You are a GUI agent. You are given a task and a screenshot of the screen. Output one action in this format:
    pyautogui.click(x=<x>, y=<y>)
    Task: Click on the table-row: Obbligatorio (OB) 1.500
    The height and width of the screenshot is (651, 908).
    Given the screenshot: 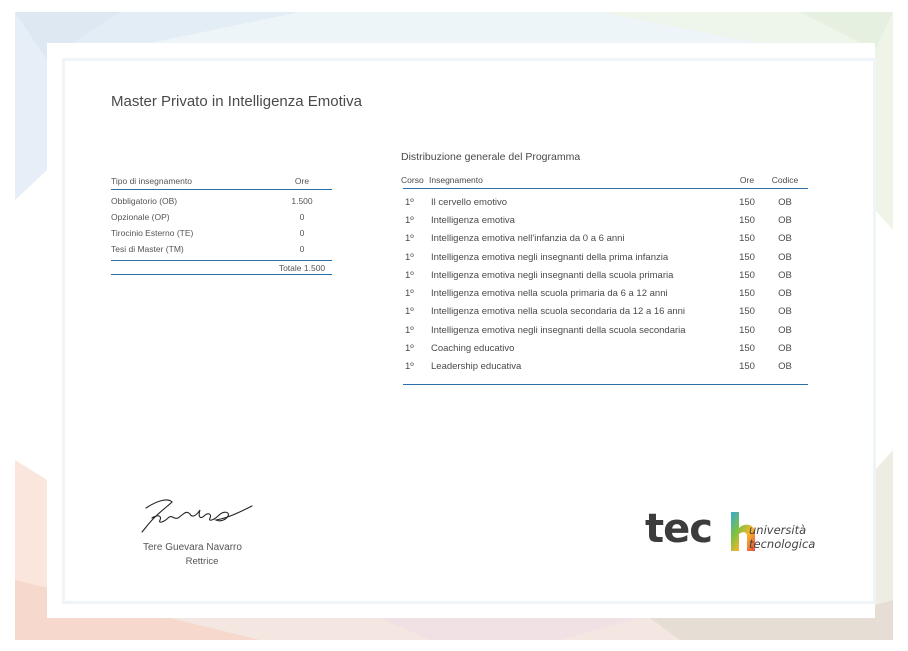 What is the action you would take?
    pyautogui.click(x=221, y=201)
    